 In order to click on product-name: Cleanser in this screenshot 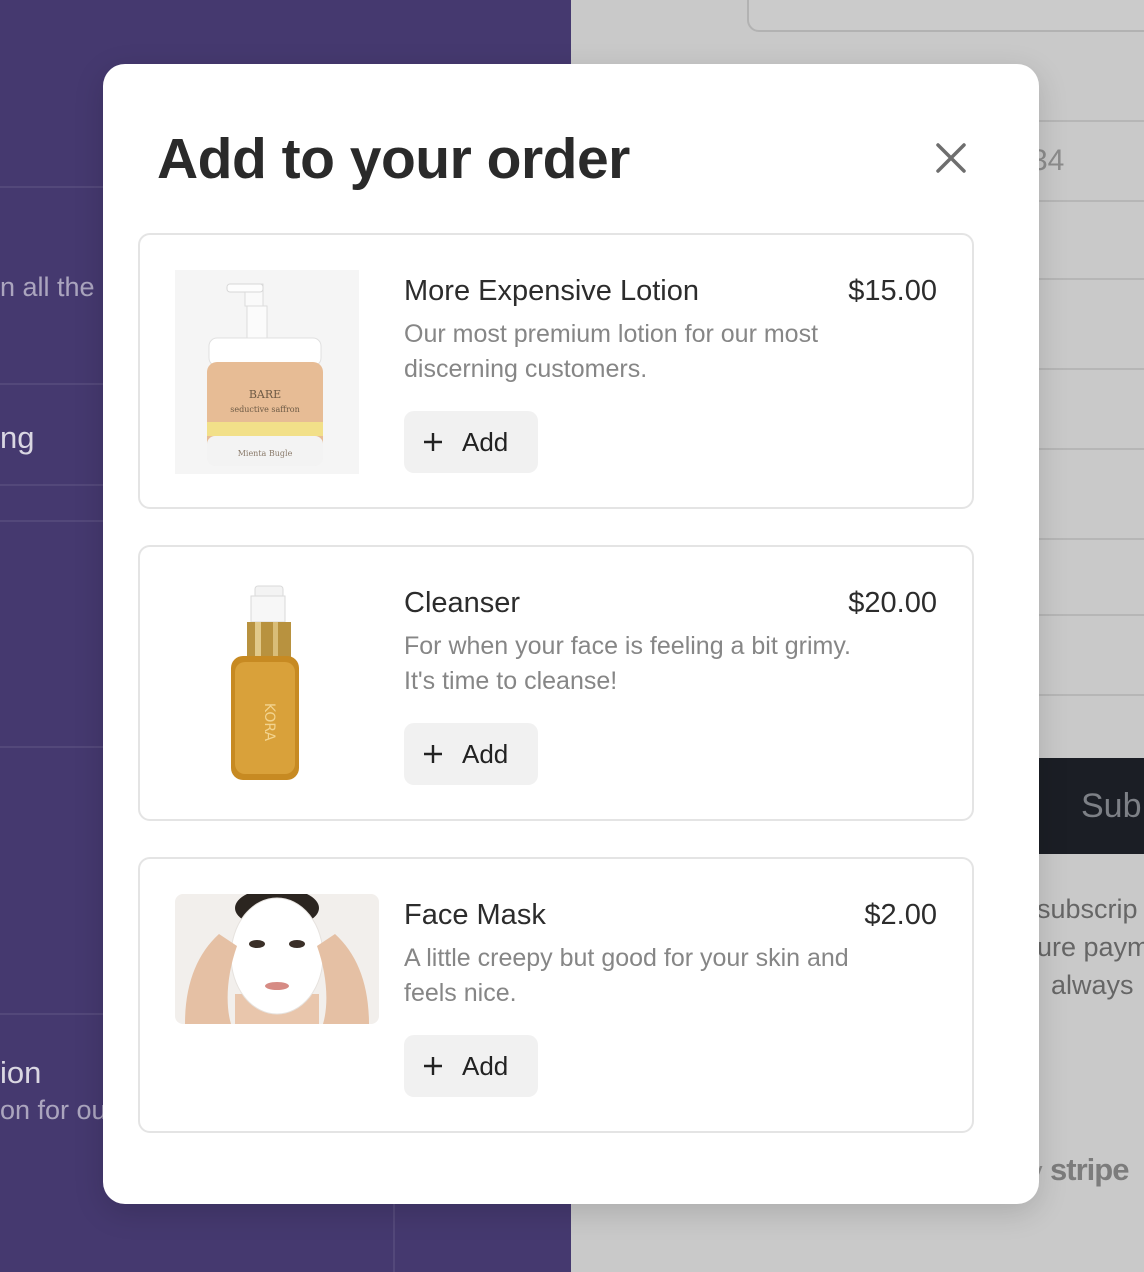, I will do `click(462, 603)`.